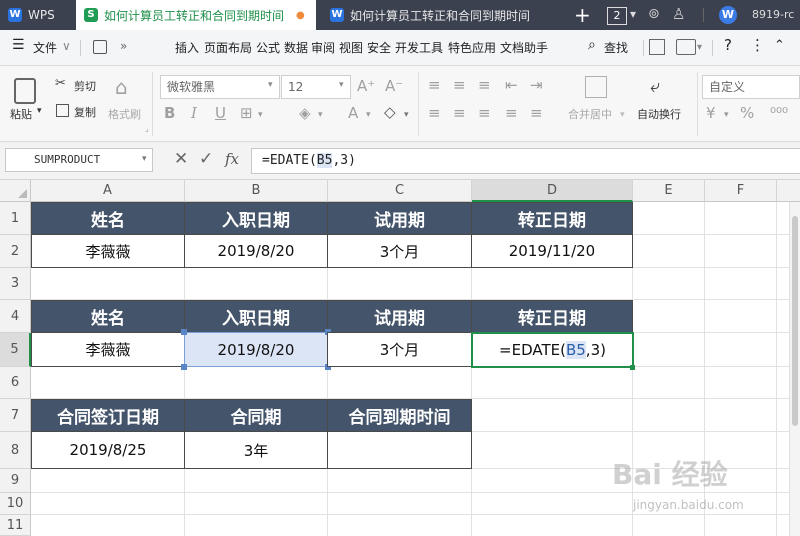 This screenshot has height=536, width=800. I want to click on insert-function-icon: fx, so click(232, 159).